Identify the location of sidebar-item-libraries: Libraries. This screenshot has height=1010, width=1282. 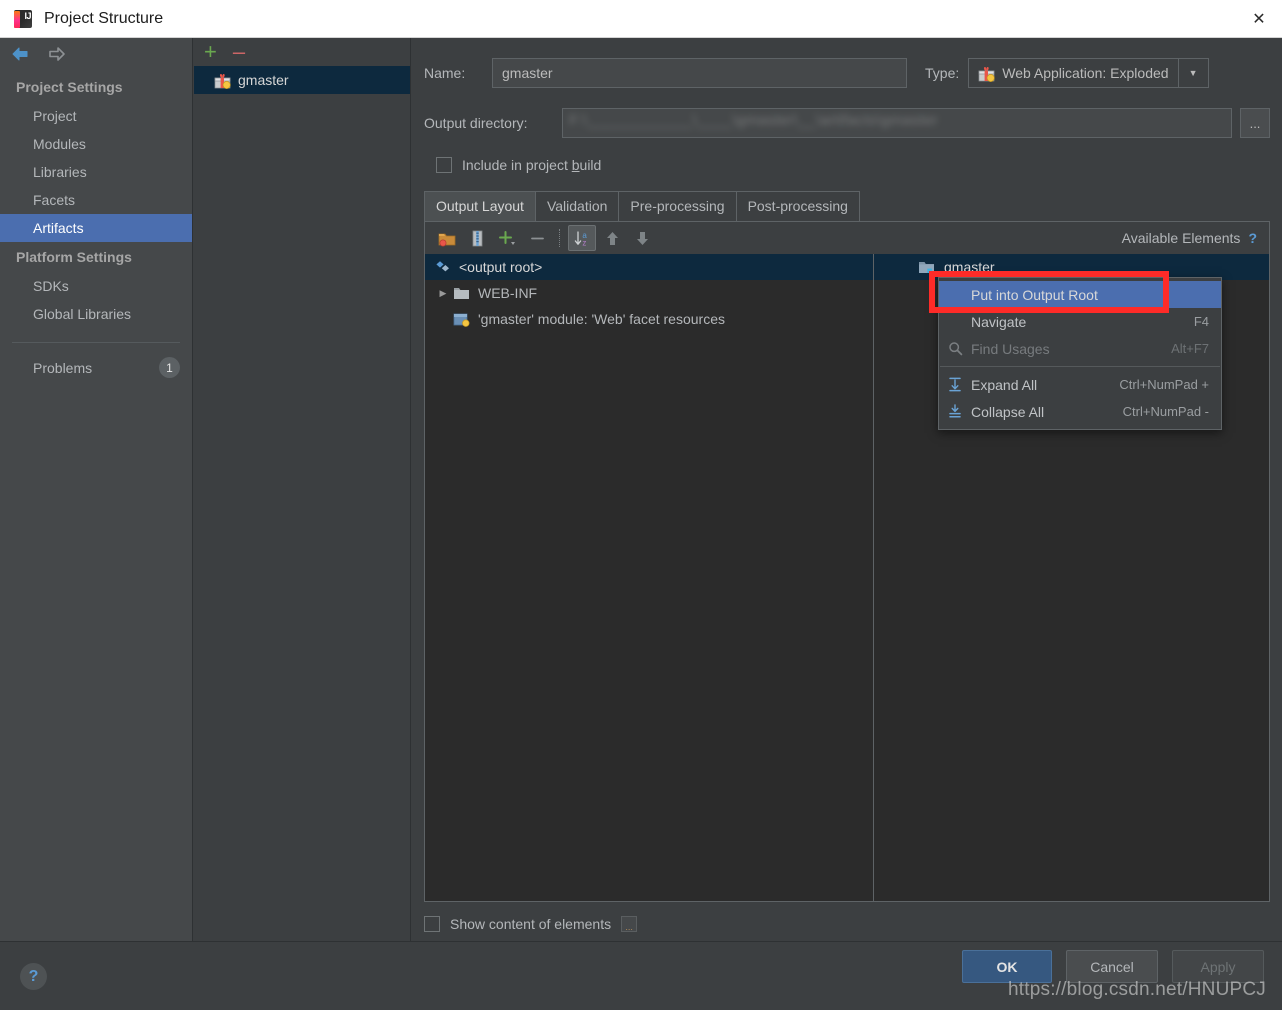
(96, 172).